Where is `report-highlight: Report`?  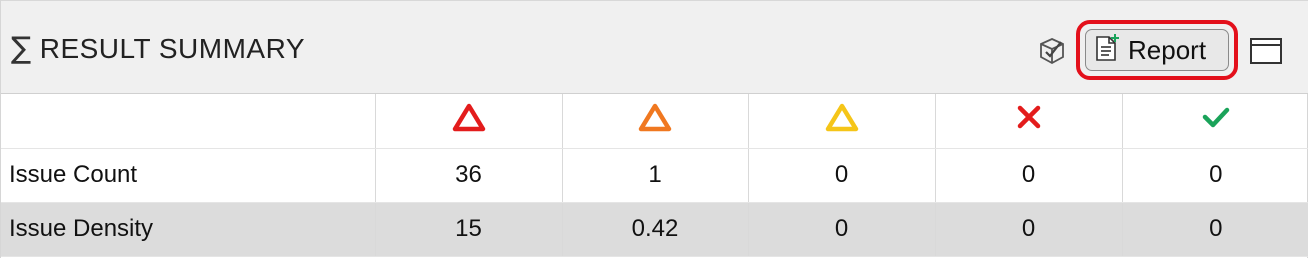 report-highlight: Report is located at coordinates (1157, 50).